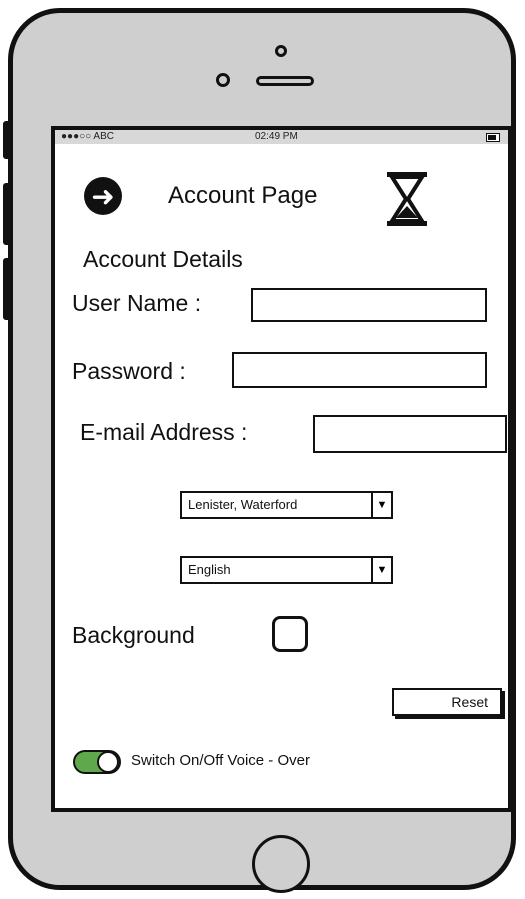  Describe the element at coordinates (493, 137) in the screenshot. I see `battery-icon` at that location.